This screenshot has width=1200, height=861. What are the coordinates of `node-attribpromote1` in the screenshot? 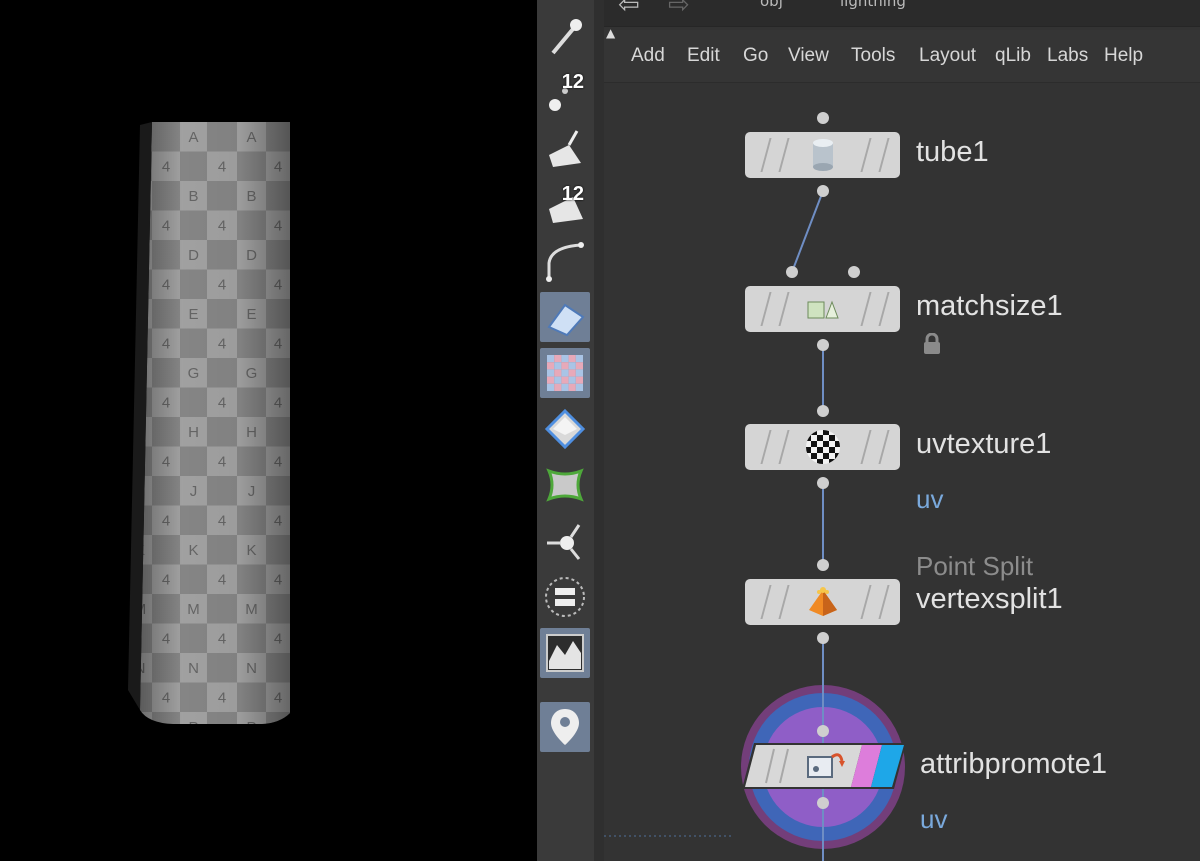 It's located at (824, 766).